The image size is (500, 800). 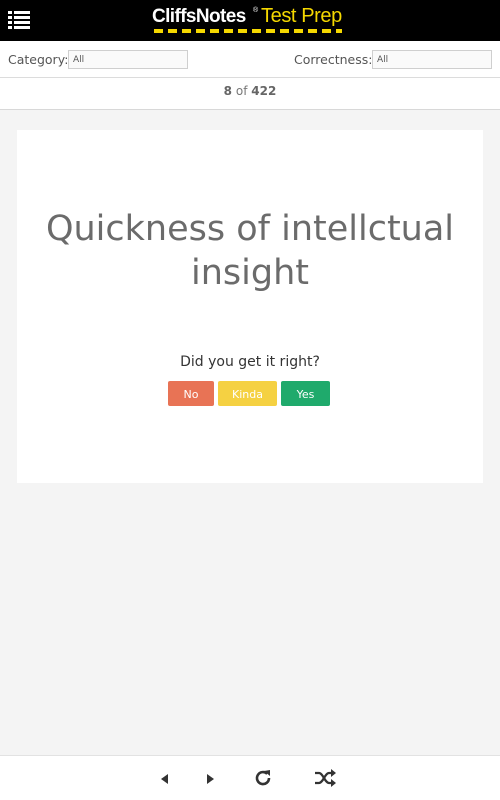 I want to click on refresh-icon, so click(x=263, y=780).